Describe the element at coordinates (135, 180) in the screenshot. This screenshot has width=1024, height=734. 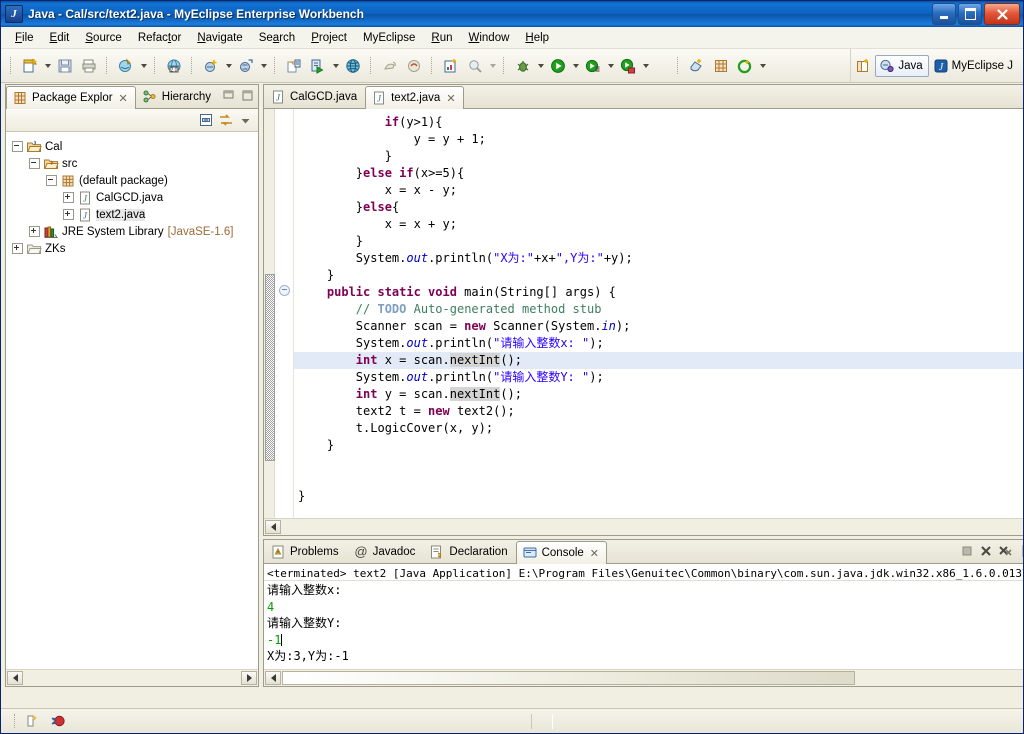
I see `tree-item-default-package: (default package)` at that location.